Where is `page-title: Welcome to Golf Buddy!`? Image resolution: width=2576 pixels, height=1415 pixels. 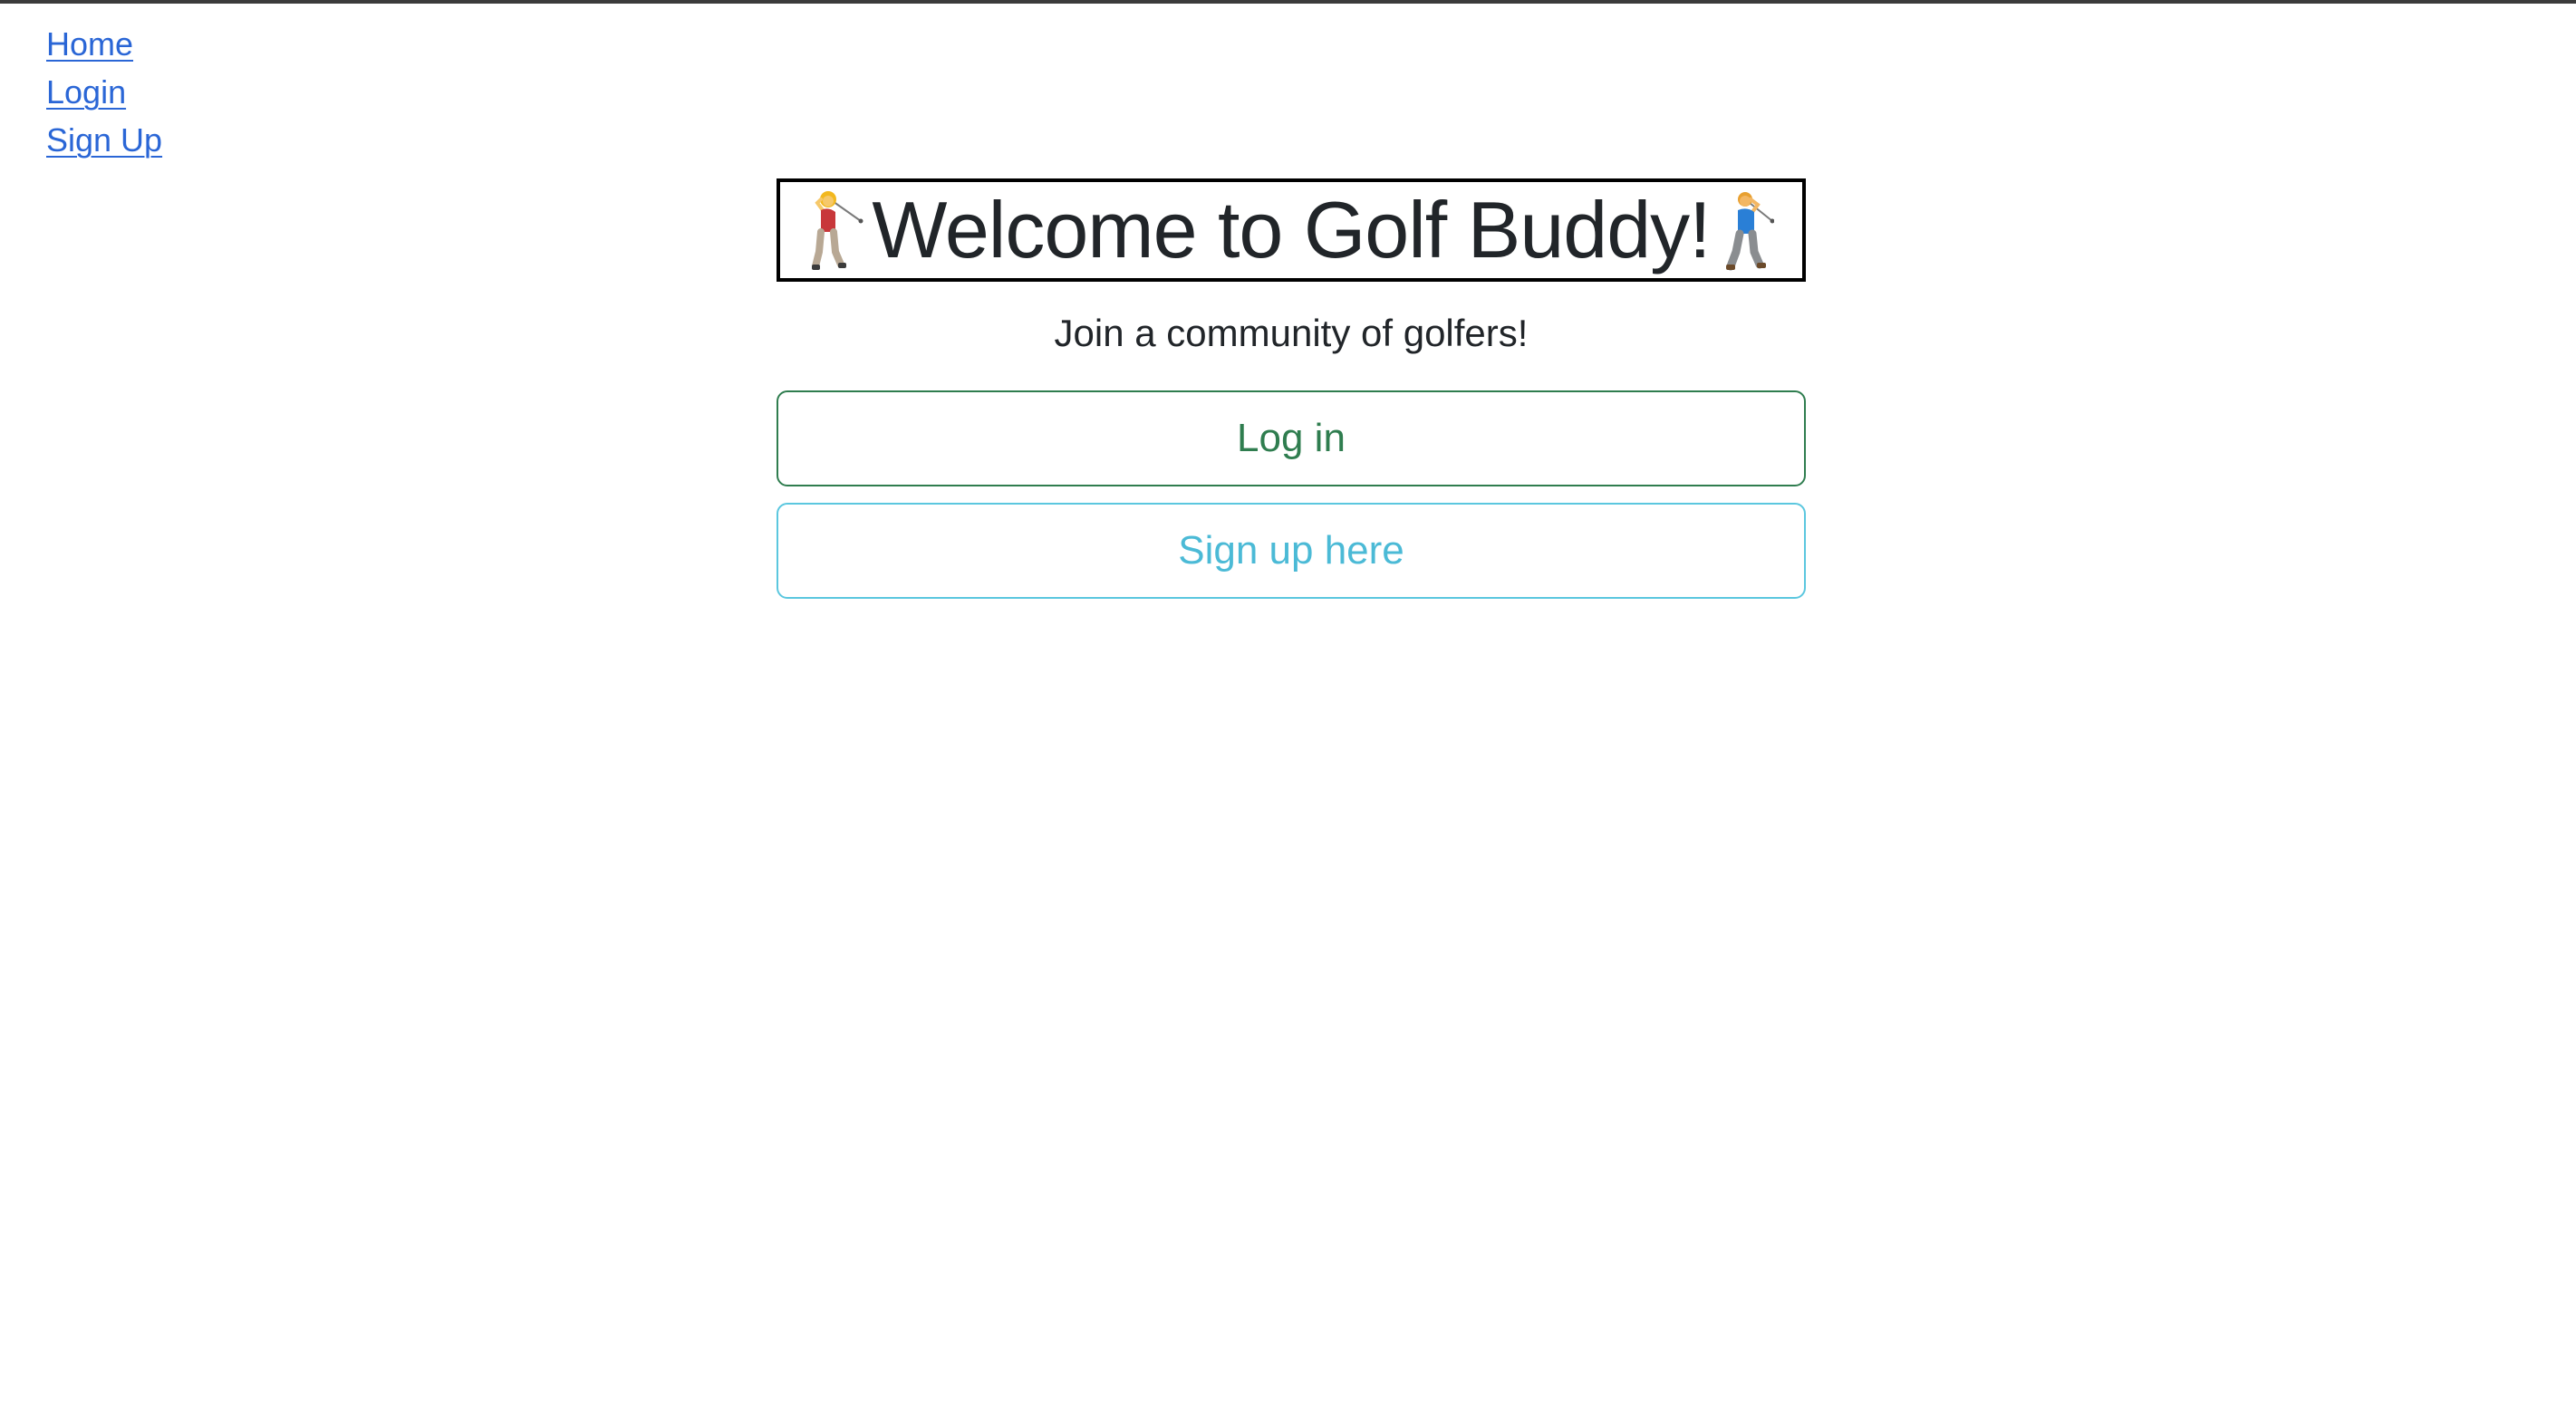 page-title: Welcome to Golf Buddy! is located at coordinates (1291, 229).